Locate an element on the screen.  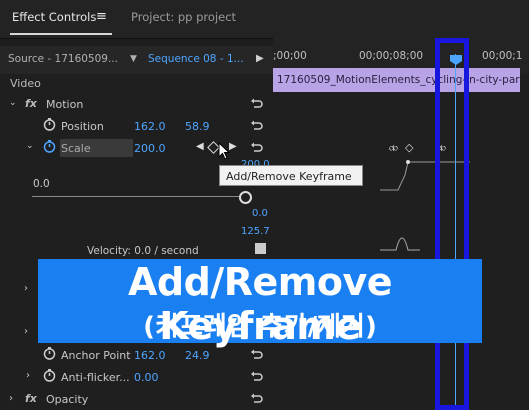
anchor-x-value: 162.0 is located at coordinates (150, 355).